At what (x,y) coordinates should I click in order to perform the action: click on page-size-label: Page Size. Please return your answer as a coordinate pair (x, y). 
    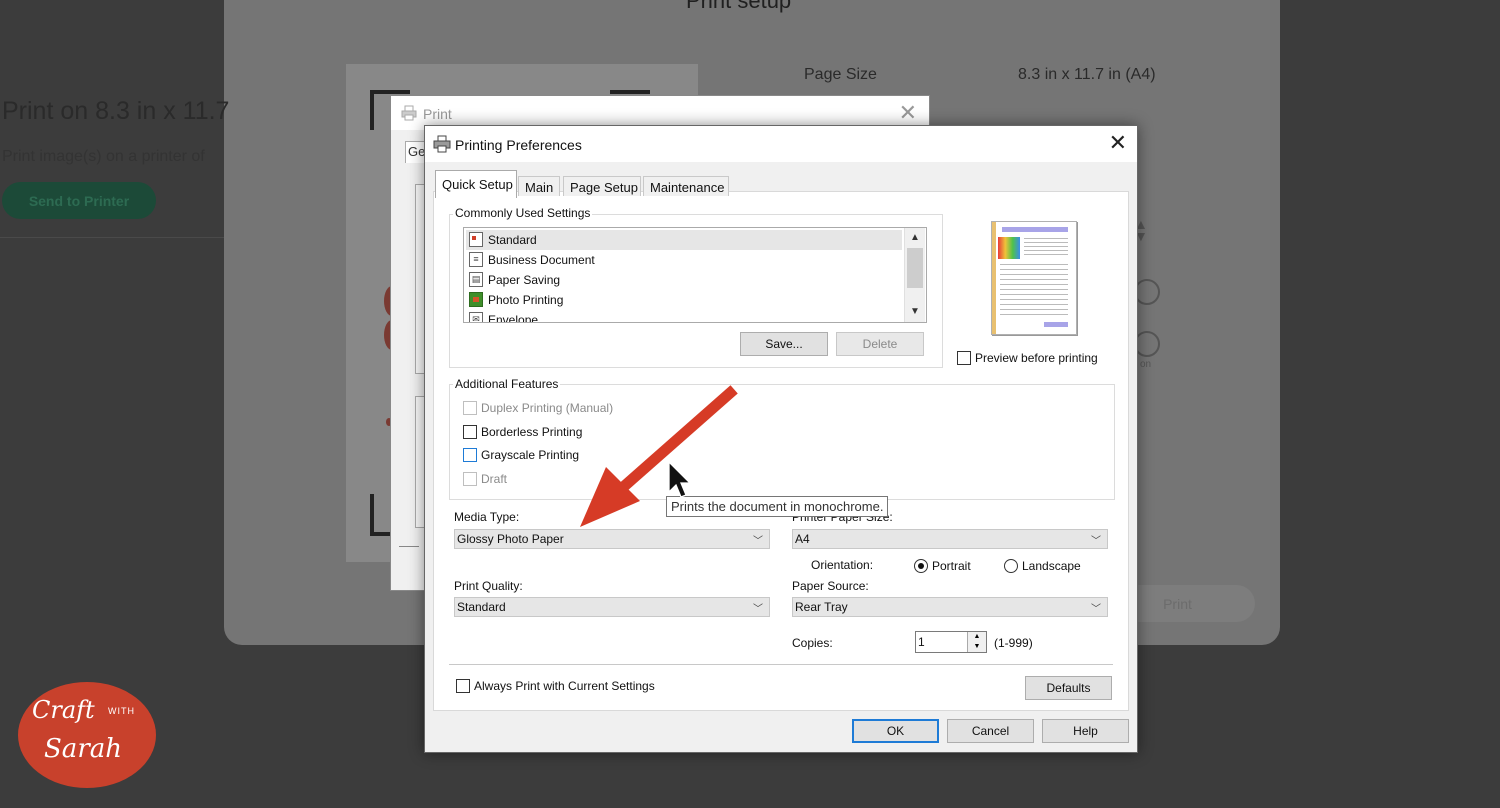
    Looking at the image, I should click on (840, 74).